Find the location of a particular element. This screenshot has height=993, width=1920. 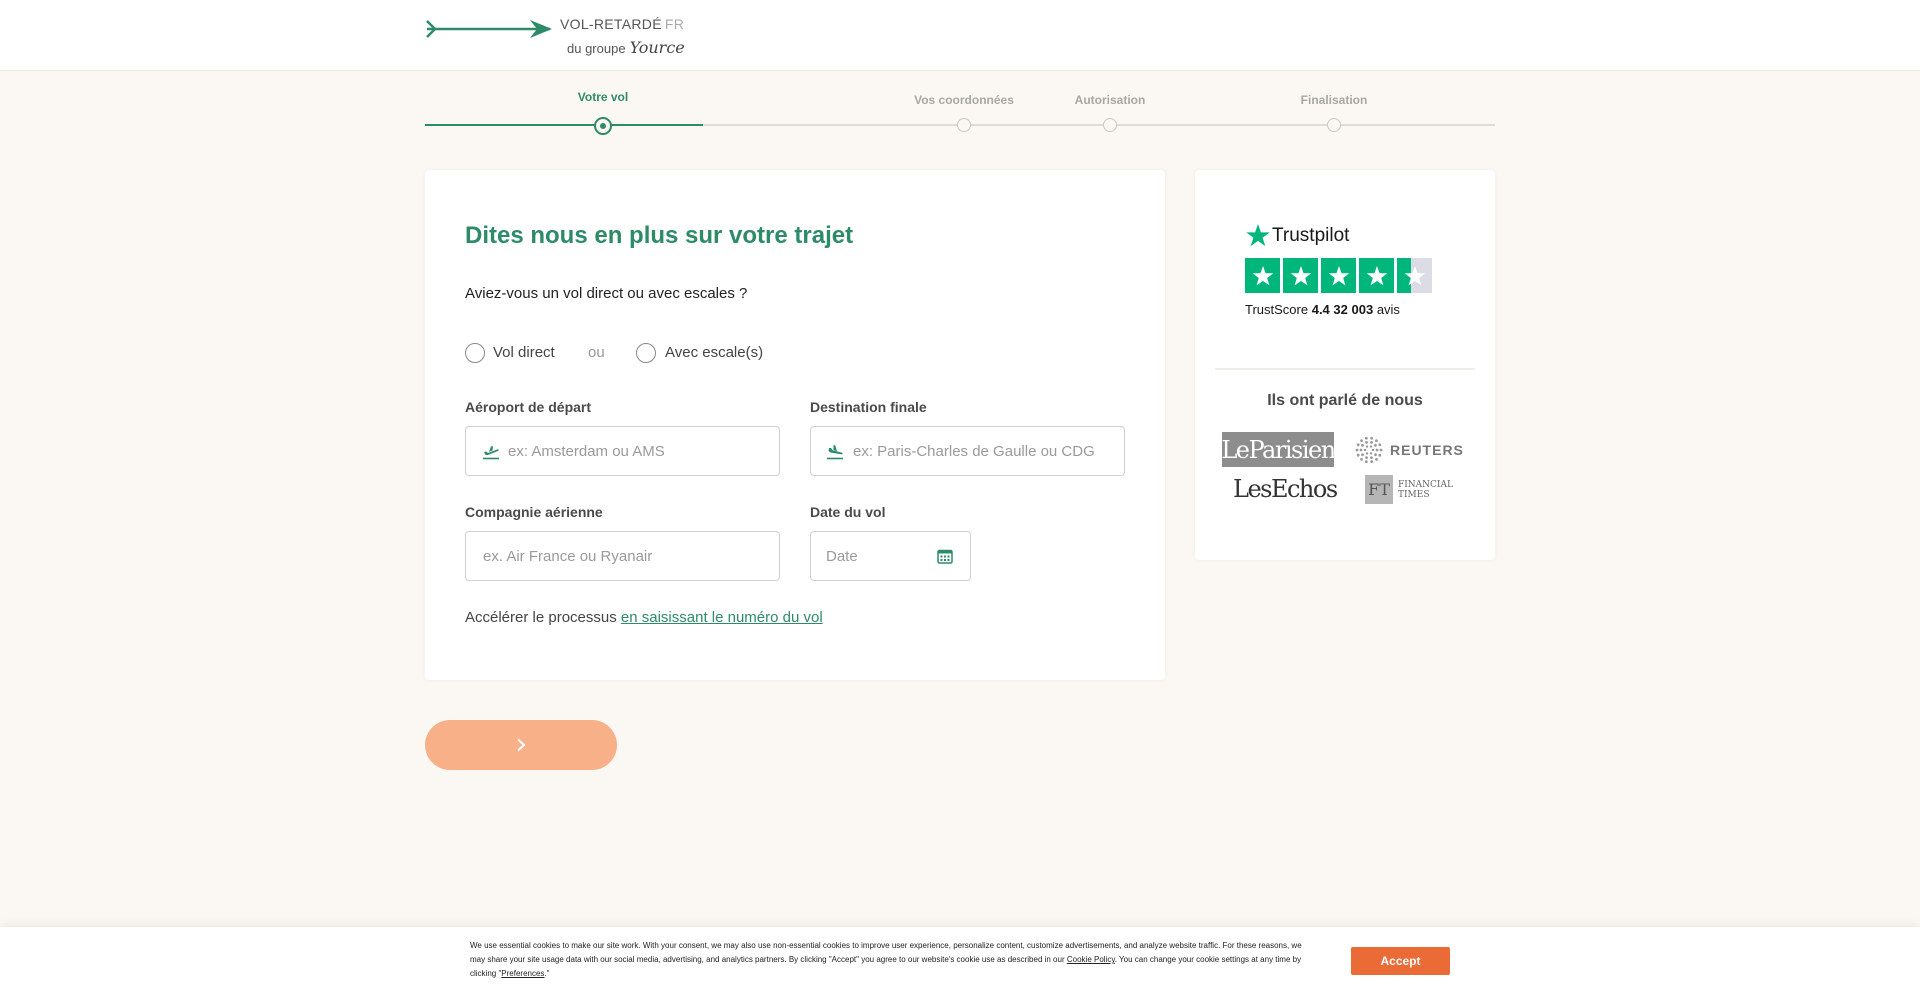

step-label-autorisation: Autorisation is located at coordinates (1110, 100).